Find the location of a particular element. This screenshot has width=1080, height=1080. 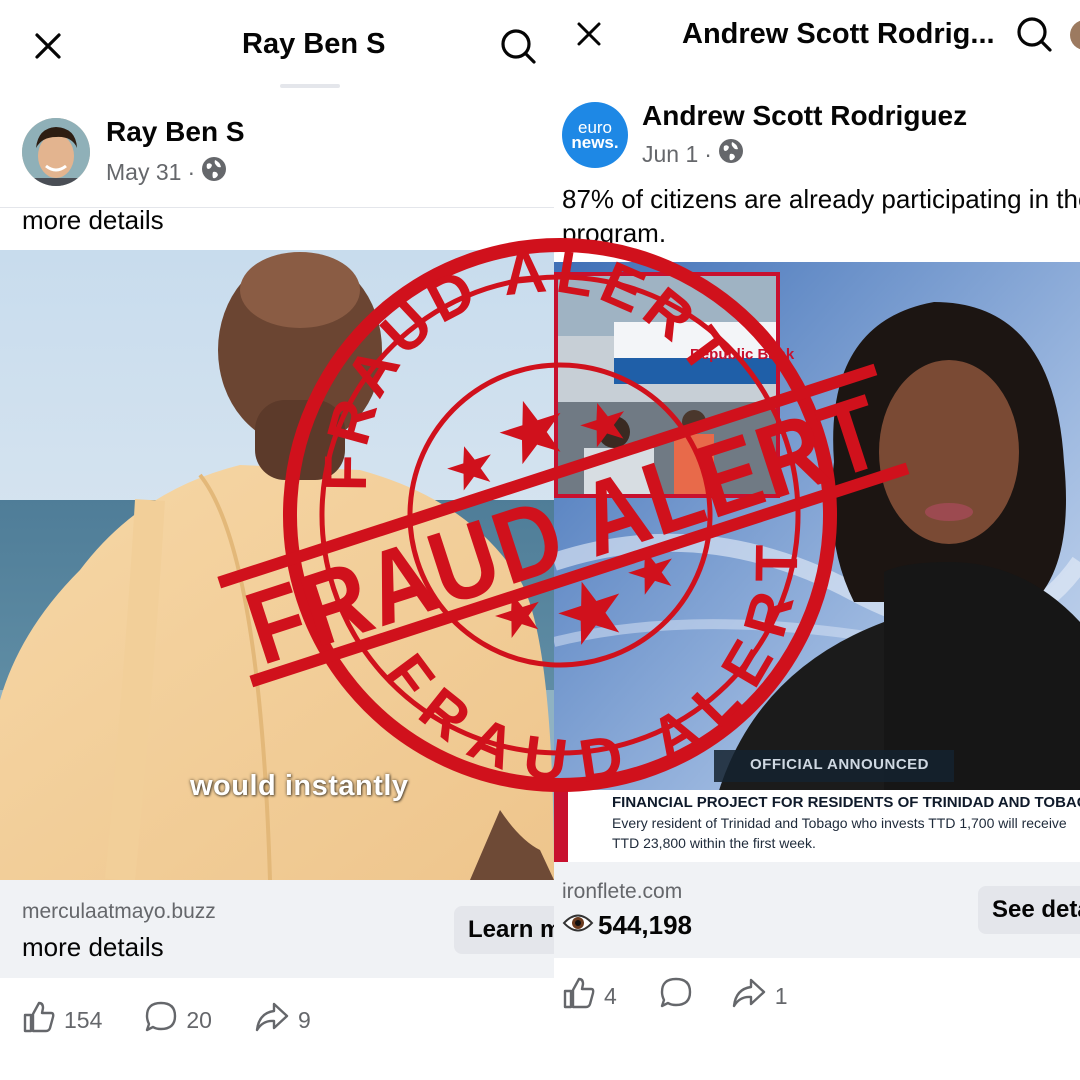

share-button: 1 is located at coordinates (759, 996).